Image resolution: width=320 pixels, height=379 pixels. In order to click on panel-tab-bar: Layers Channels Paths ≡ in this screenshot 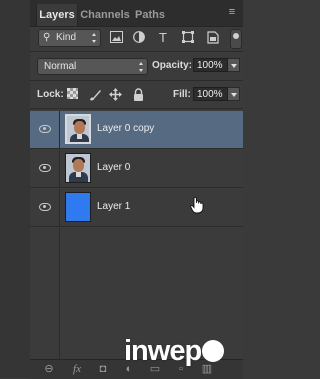, I will do `click(136, 13)`.